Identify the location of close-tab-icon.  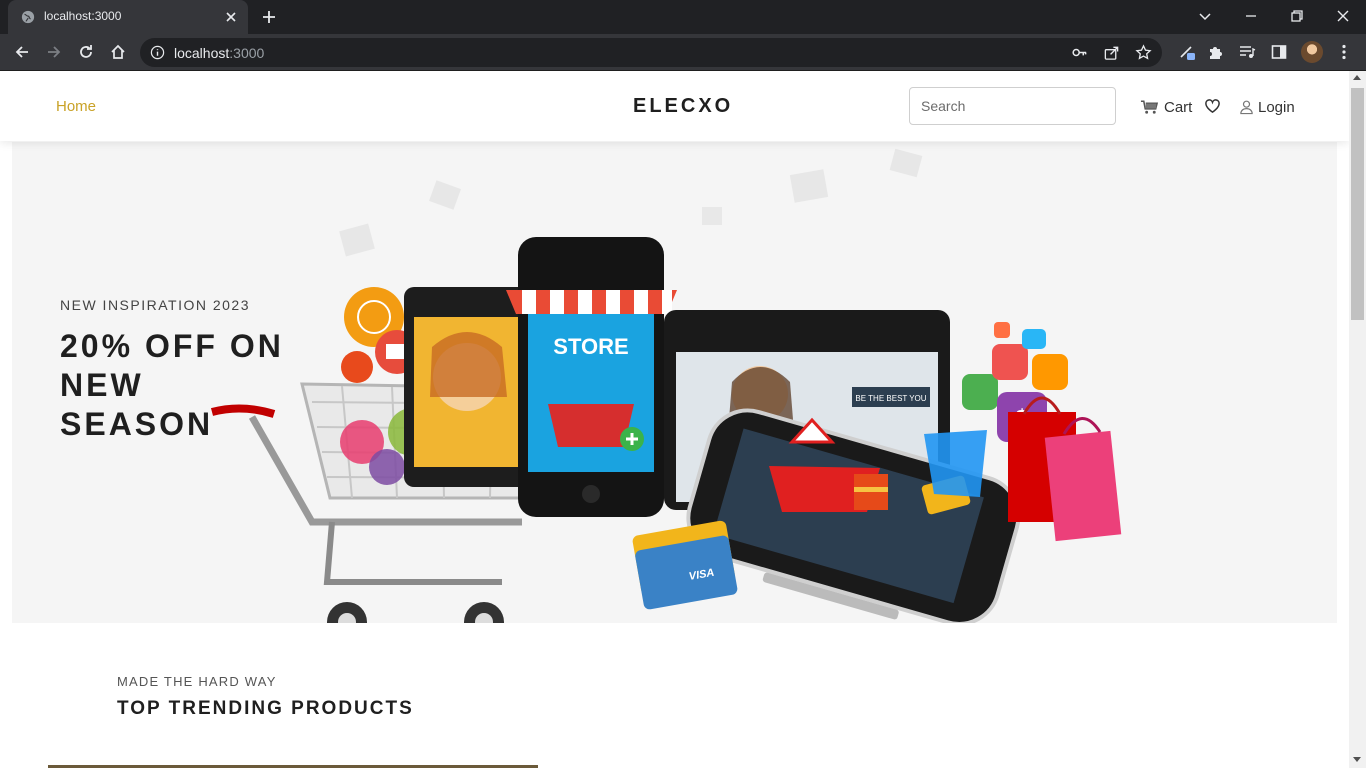
(231, 17).